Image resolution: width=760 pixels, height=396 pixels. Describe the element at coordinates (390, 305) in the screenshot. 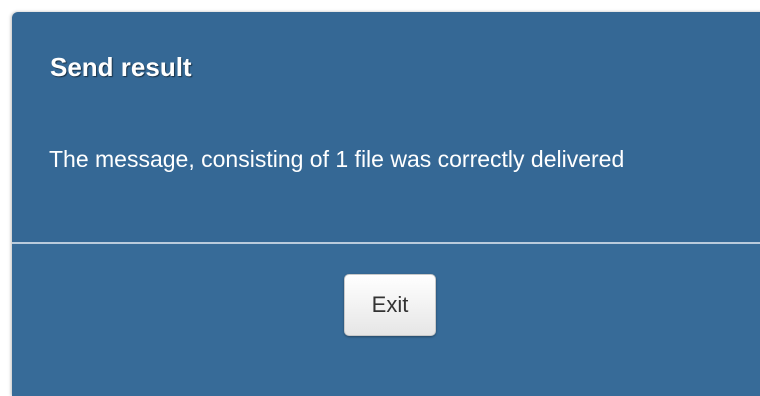

I see `exit-button: Exit` at that location.